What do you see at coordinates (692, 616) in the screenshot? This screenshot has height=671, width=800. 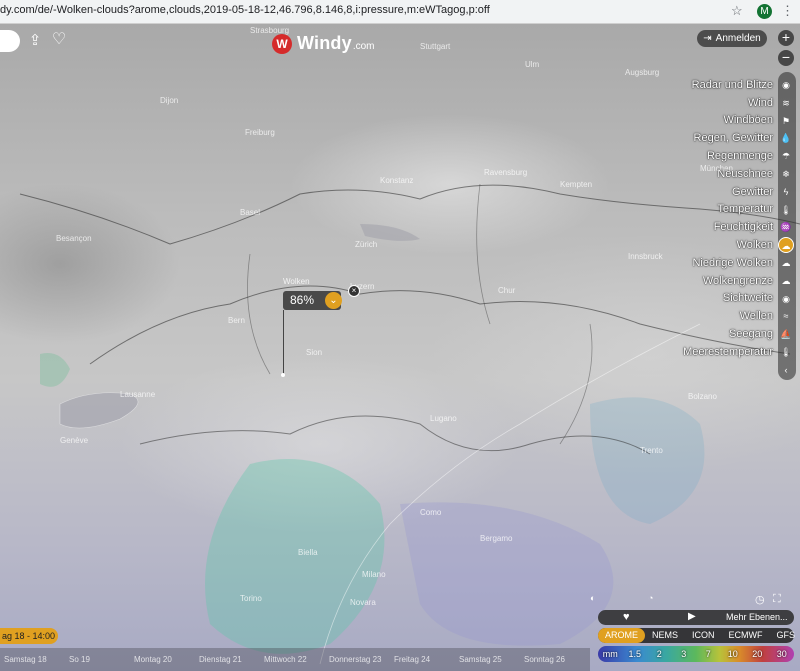 I see `video-icon: ▶` at bounding box center [692, 616].